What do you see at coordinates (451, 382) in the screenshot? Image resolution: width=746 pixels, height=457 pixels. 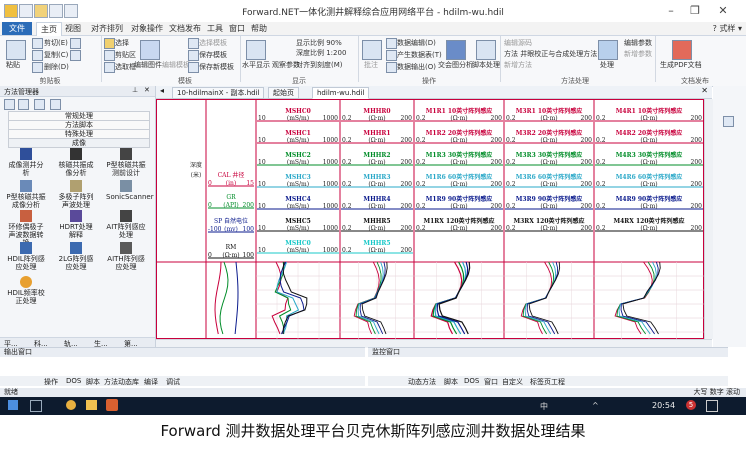 I see `monitor-tab: 脚本` at bounding box center [451, 382].